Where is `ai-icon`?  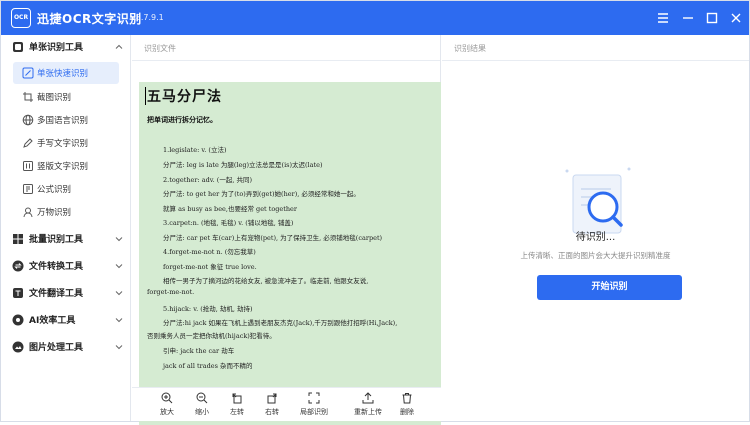 ai-icon is located at coordinates (18, 320).